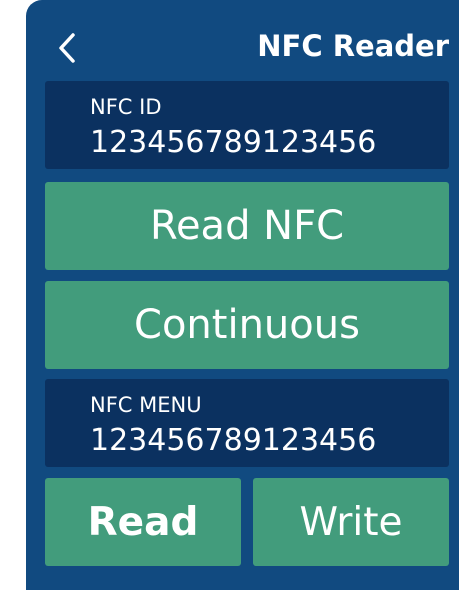 This screenshot has height=590, width=459. Describe the element at coordinates (242, 40) in the screenshot. I see `header-bar: NFC Reader` at that location.